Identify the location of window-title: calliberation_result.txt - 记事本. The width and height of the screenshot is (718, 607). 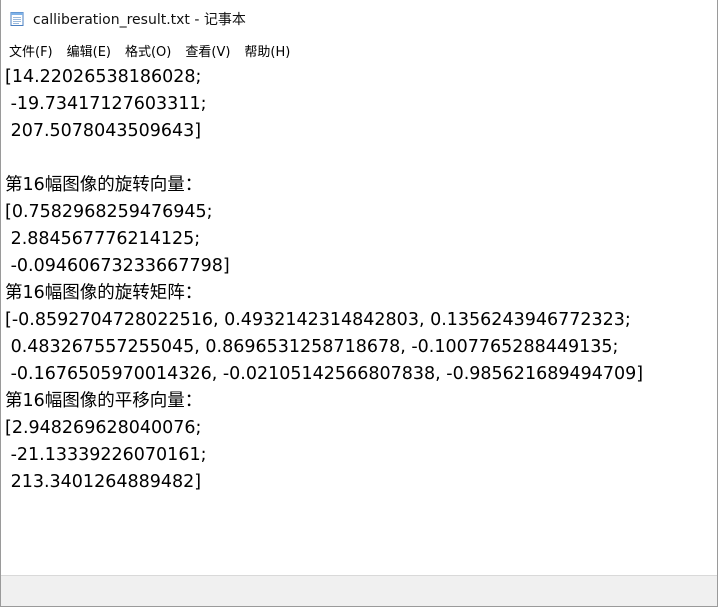
(139, 20).